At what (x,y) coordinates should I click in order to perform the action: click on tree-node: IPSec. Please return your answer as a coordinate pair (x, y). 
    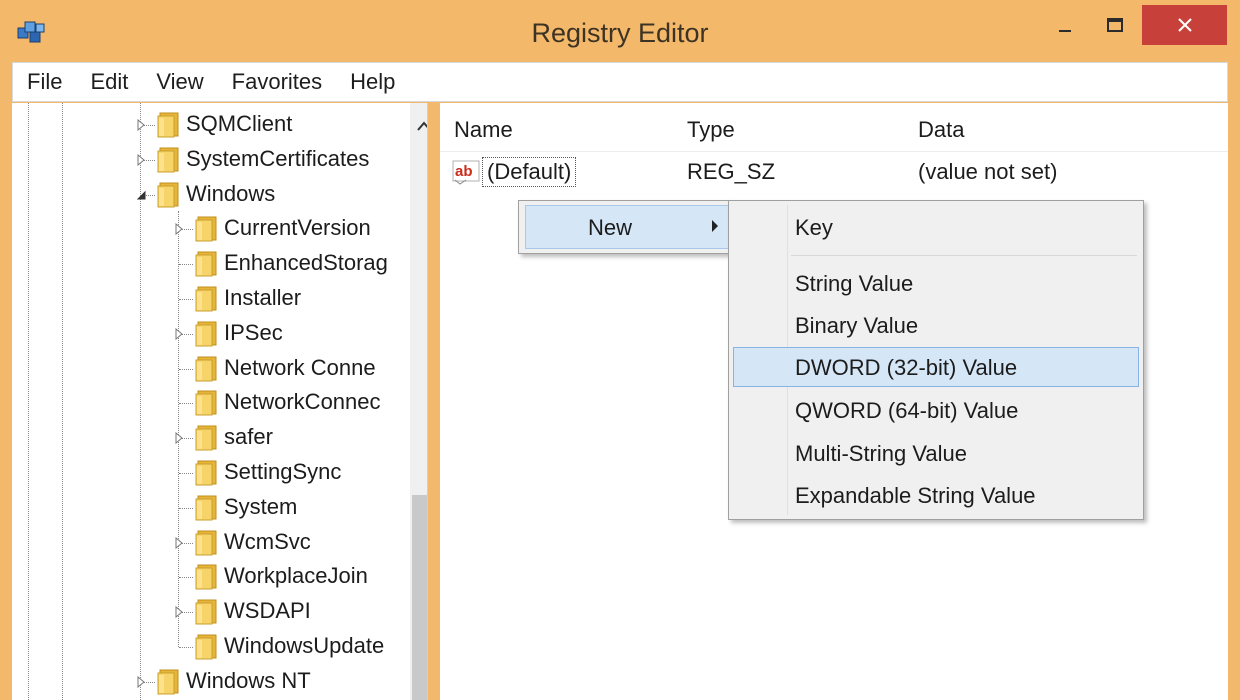
    Looking at the image, I should click on (210, 333).